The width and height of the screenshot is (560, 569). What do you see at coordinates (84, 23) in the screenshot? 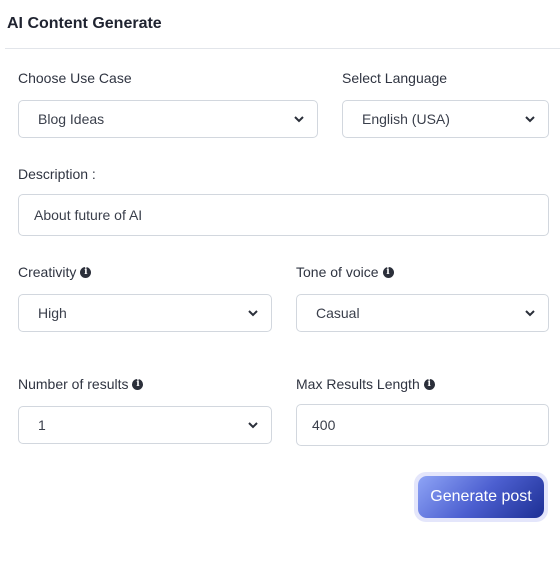
I see `page-title: AI Content Generate` at bounding box center [84, 23].